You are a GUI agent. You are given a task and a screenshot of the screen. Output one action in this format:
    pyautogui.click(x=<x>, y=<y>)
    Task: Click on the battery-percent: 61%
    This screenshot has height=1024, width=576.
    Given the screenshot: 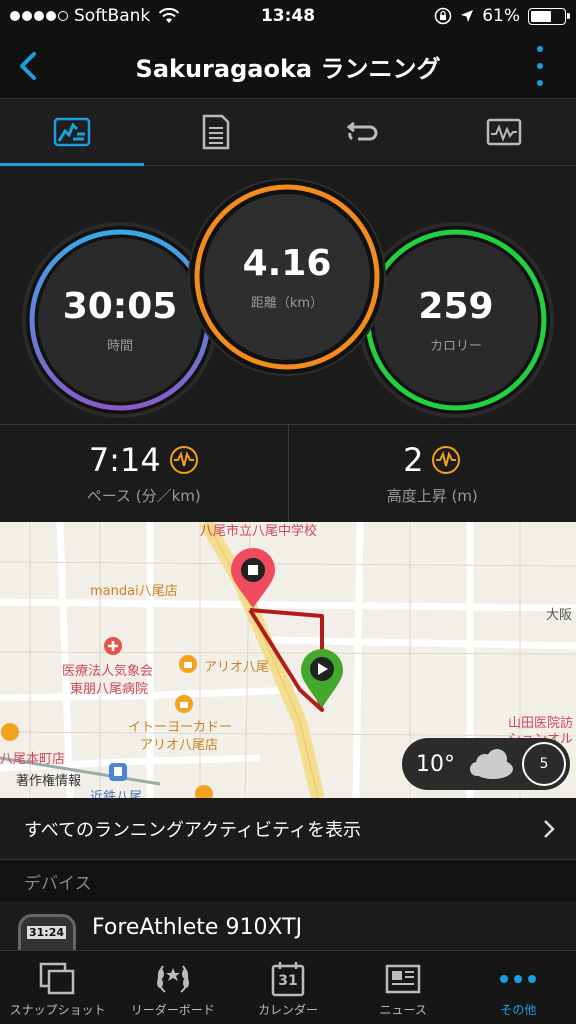 What is the action you would take?
    pyautogui.click(x=501, y=16)
    